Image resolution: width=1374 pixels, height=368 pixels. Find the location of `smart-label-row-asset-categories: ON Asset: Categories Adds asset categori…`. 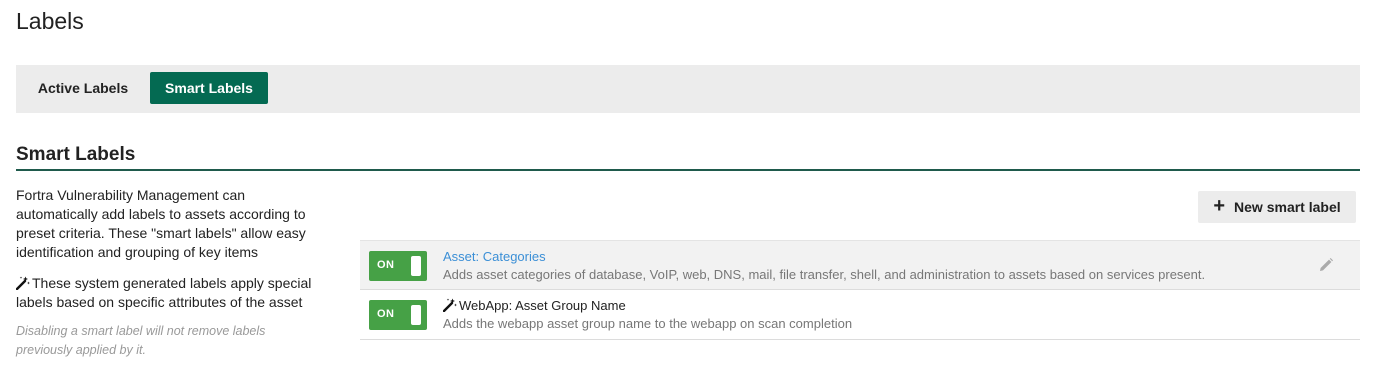

smart-label-row-asset-categories: ON Asset: Categories Adds asset categori… is located at coordinates (860, 265).